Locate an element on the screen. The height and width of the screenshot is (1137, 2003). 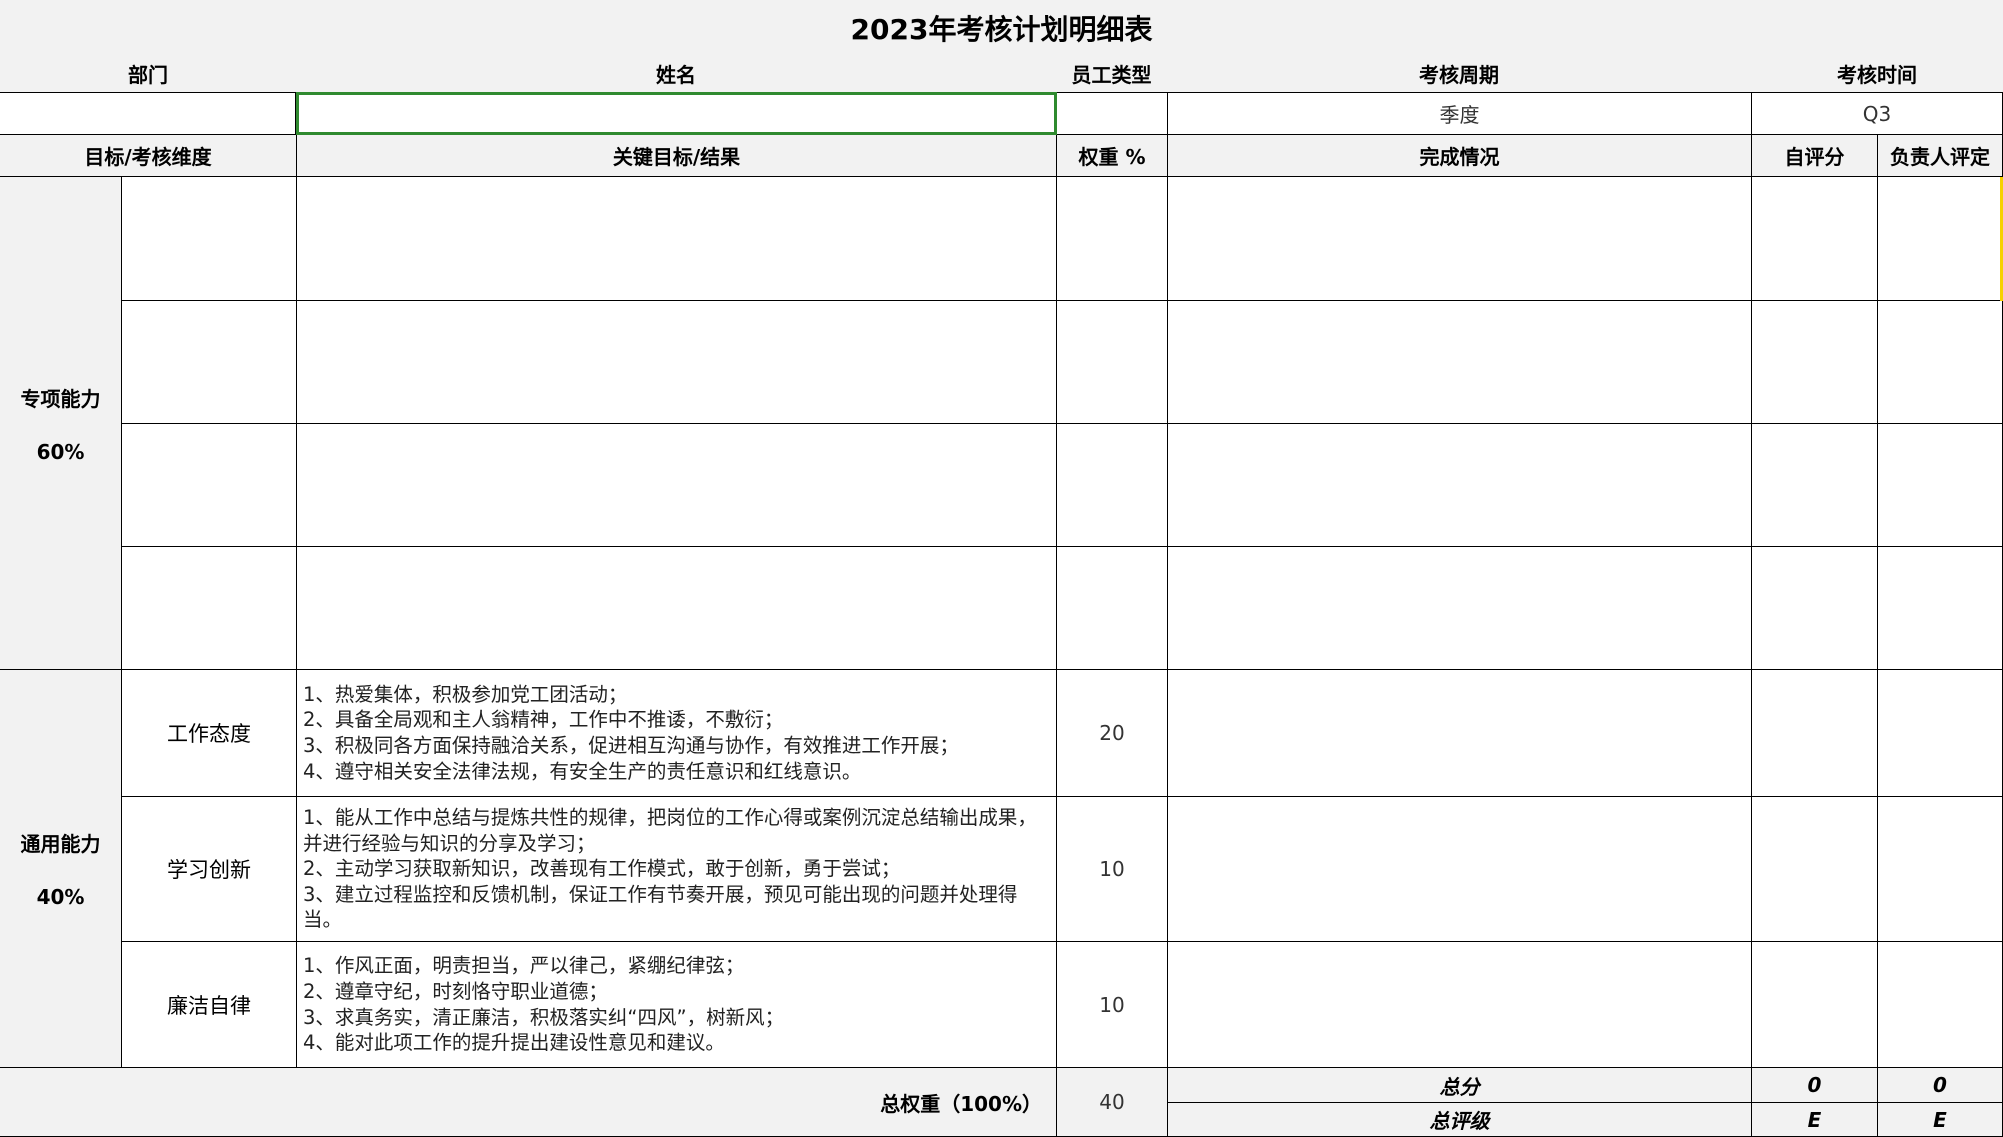
sheet-title: 2023年考核计划明细表 is located at coordinates (1001, 29).